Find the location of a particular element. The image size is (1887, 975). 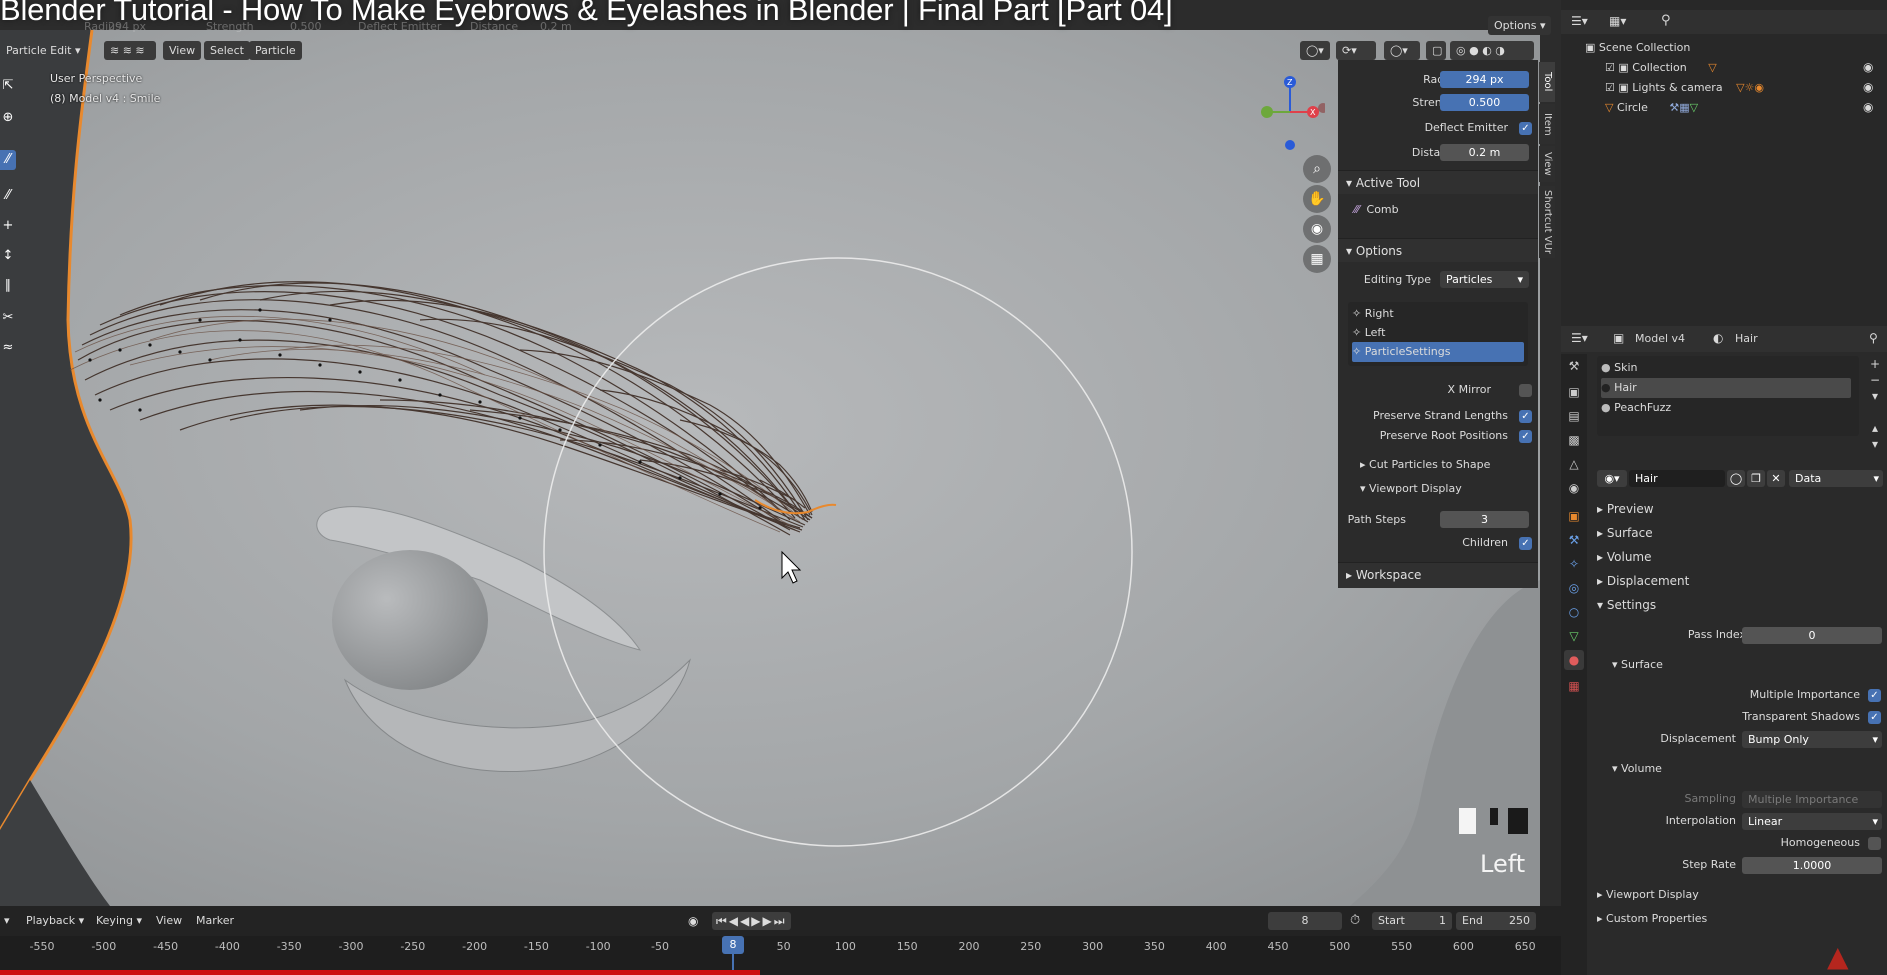

unlink-icon: ✕ is located at coordinates (1776, 478).